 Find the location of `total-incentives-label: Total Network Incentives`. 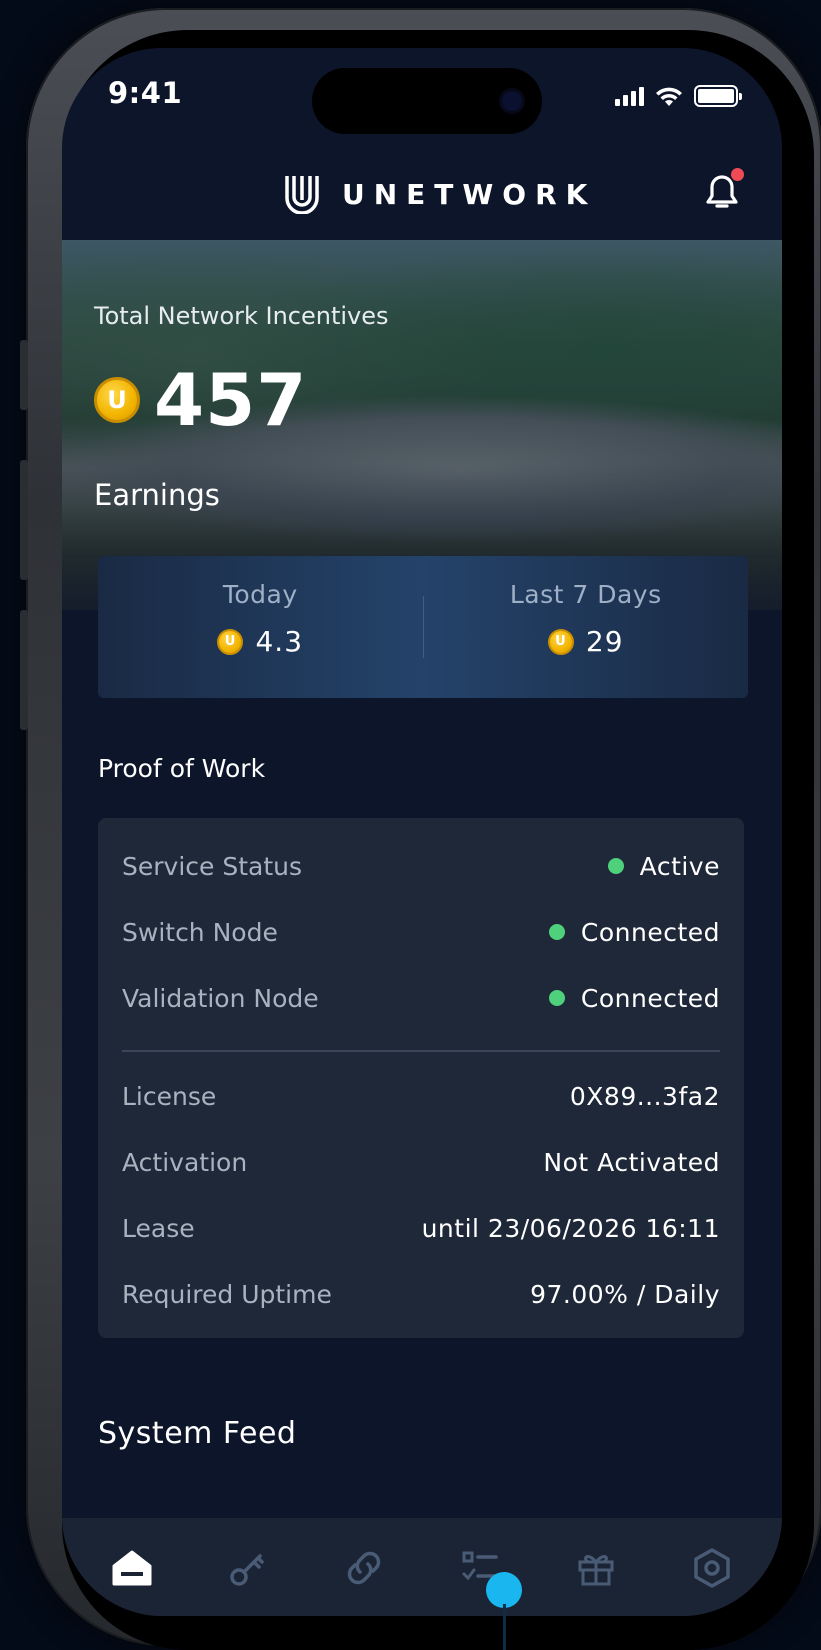

total-incentives-label: Total Network Incentives is located at coordinates (241, 316).